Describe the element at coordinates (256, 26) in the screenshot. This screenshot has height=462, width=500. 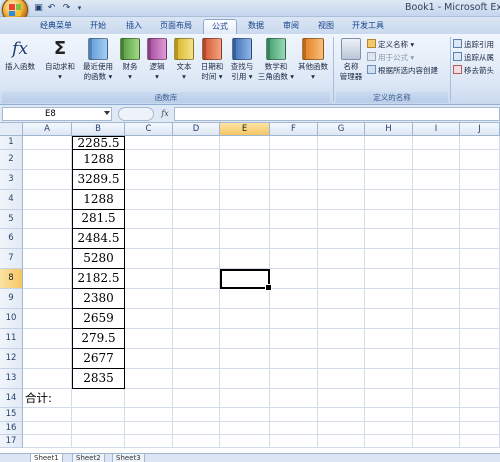
I see `tab-data: 数据` at that location.